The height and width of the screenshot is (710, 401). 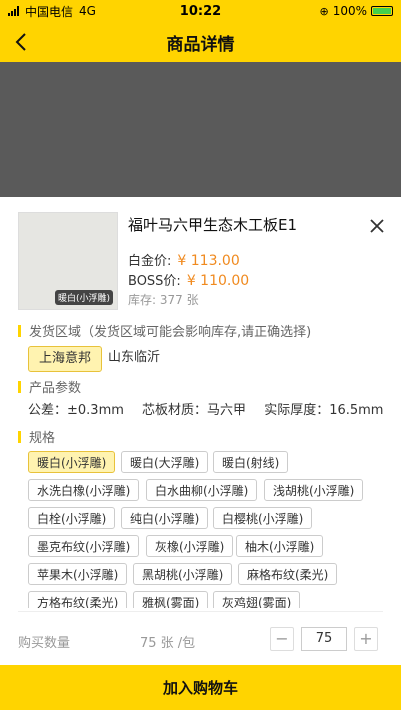 What do you see at coordinates (84, 546) in the screenshot?
I see `spec-option: 墨克布纹(小浮雕)` at bounding box center [84, 546].